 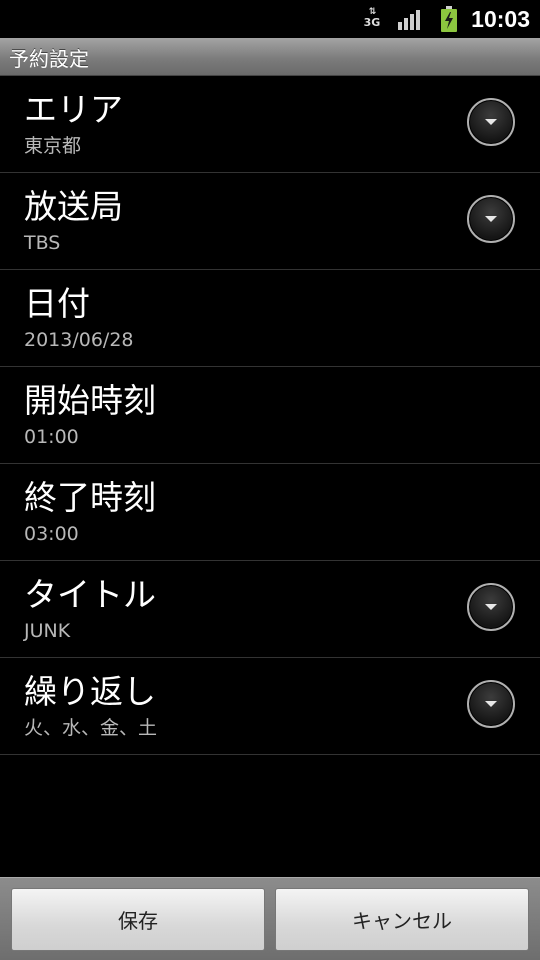 I want to click on setting-row-area: エリア 東京都, so click(x=270, y=124).